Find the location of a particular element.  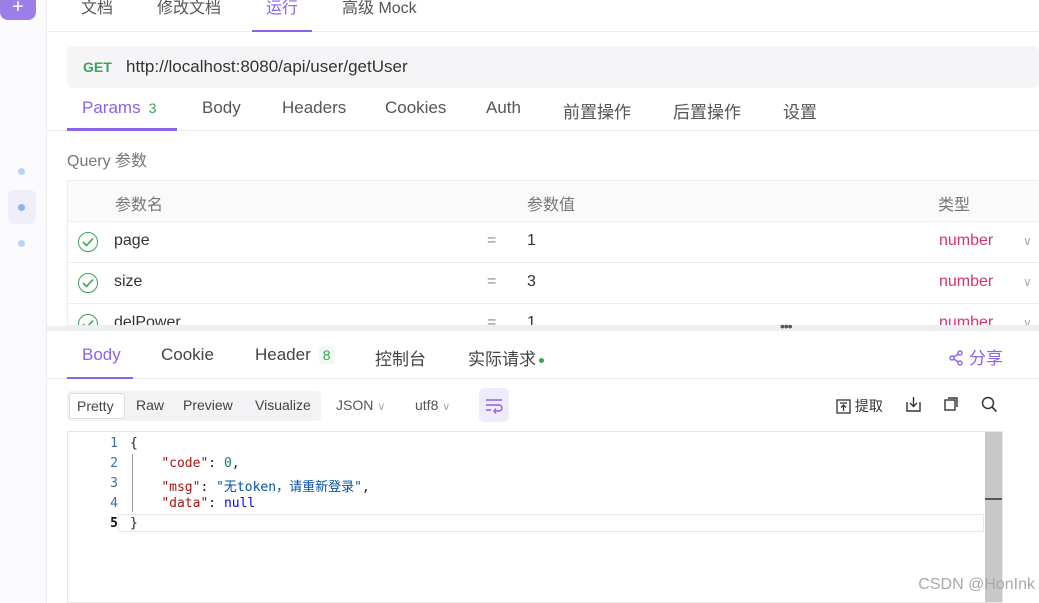

tab-auth: Auth is located at coordinates (503, 108).